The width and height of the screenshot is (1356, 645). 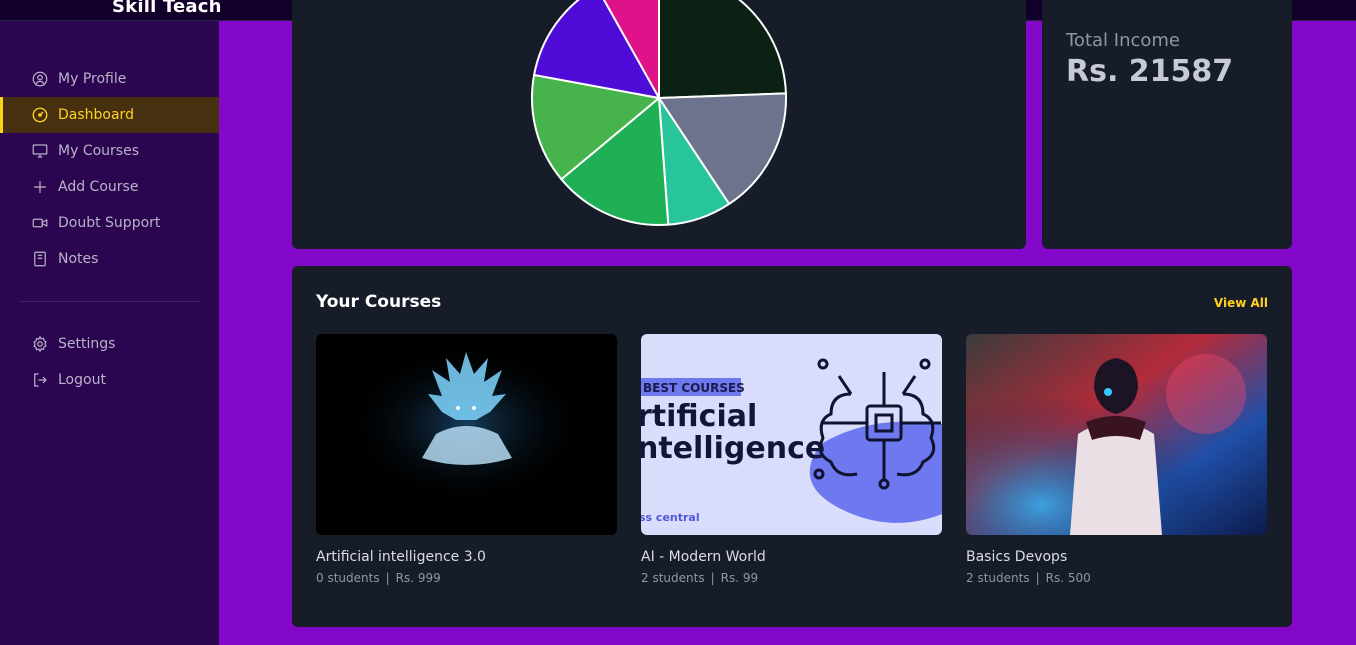 I want to click on user-circle-icon, so click(x=40, y=79).